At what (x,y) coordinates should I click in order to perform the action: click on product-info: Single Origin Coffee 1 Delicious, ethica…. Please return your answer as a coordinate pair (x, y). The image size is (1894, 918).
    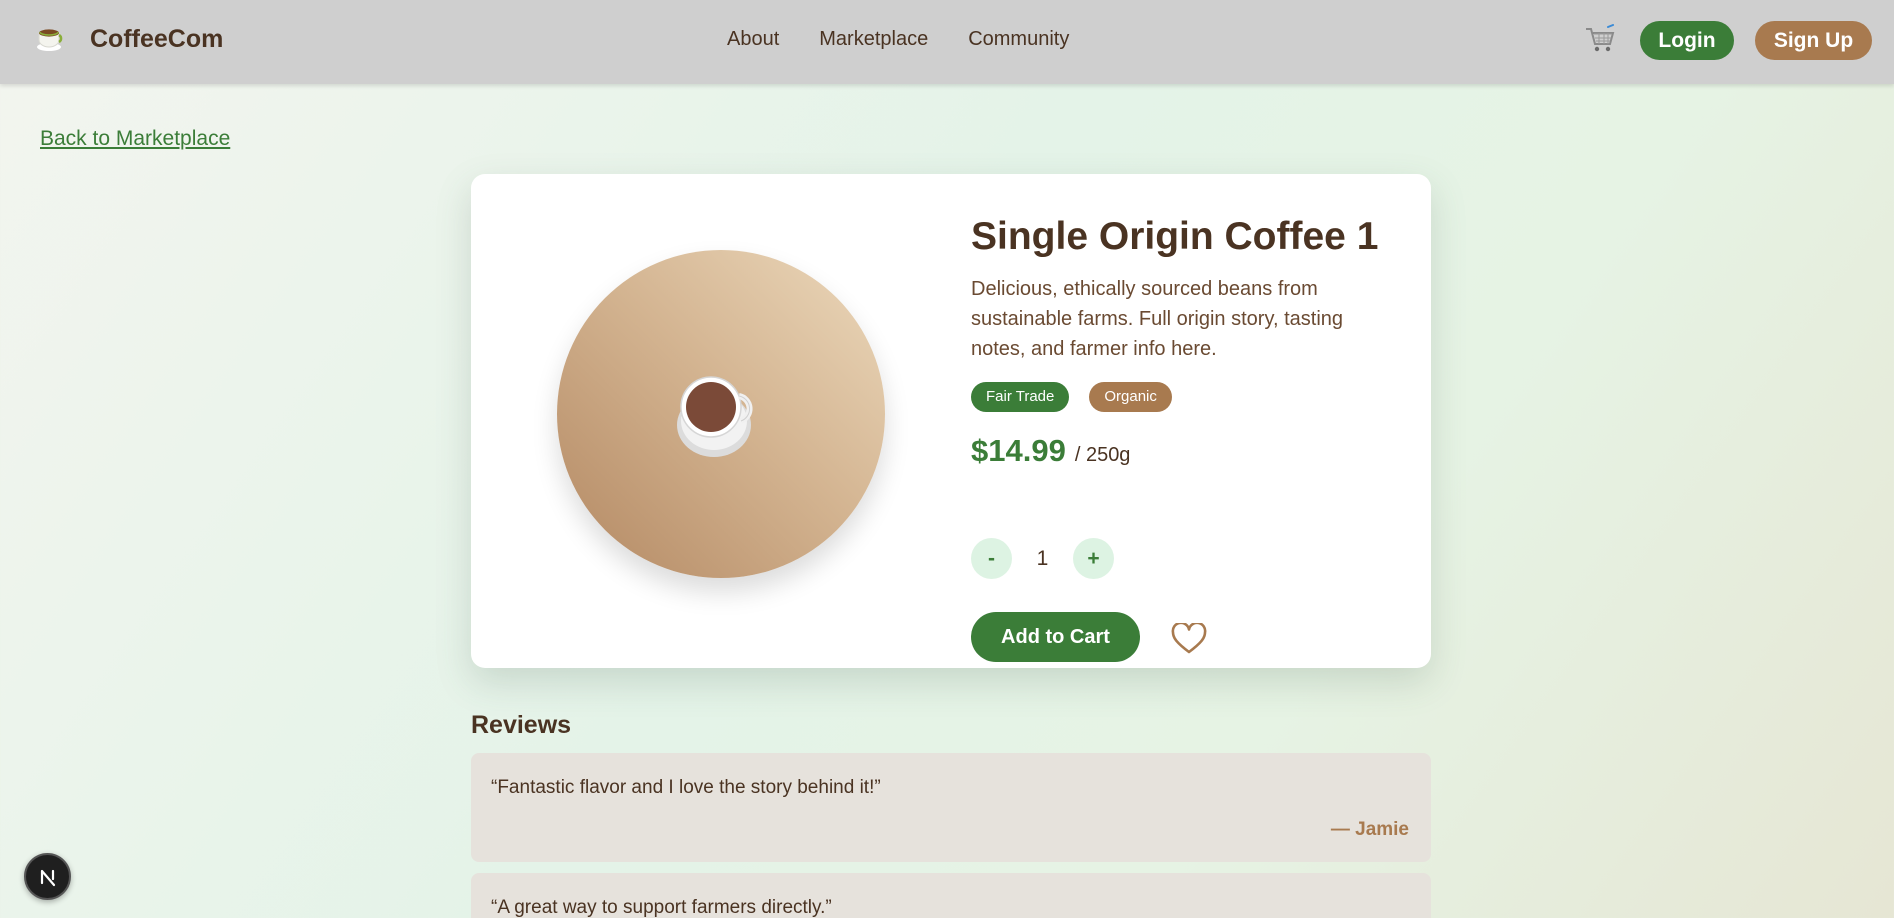
    Looking at the image, I should click on (1181, 438).